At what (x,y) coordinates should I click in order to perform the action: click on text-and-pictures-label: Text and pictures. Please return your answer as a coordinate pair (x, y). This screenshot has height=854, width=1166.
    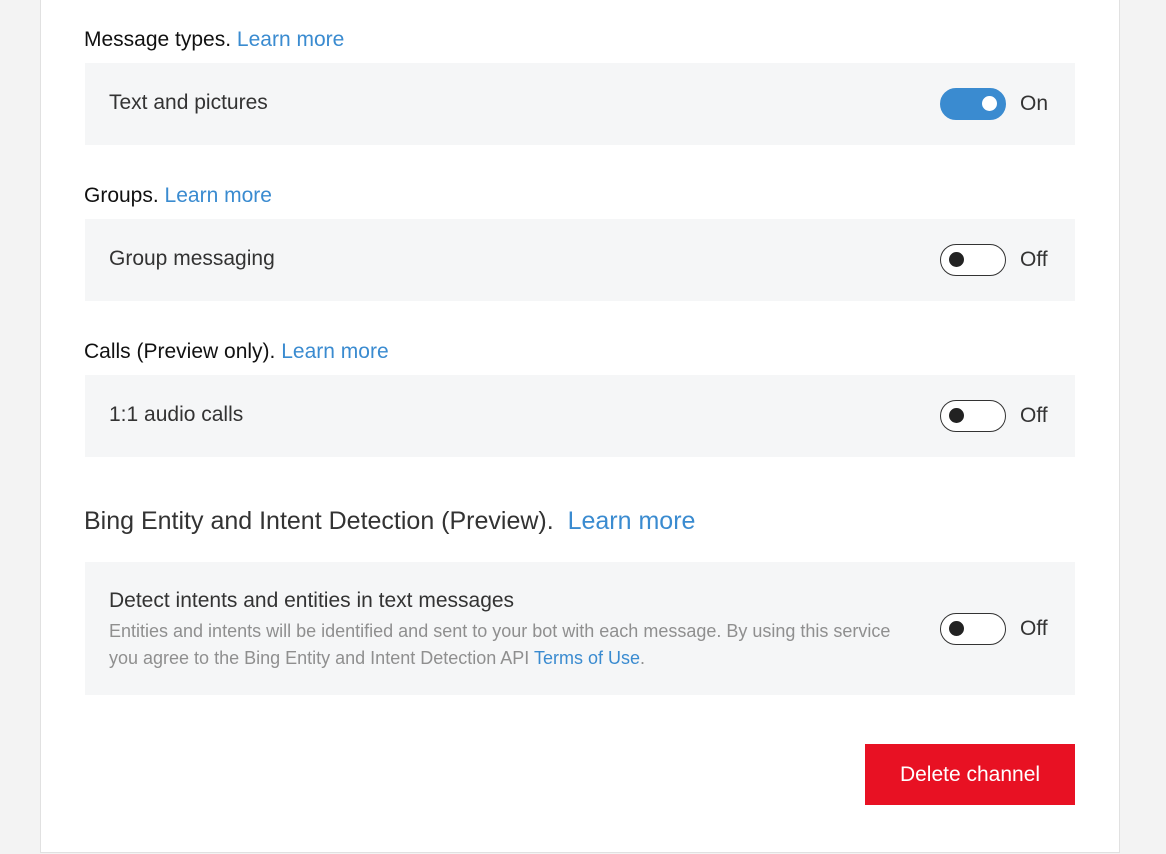
    Looking at the image, I should click on (188, 102).